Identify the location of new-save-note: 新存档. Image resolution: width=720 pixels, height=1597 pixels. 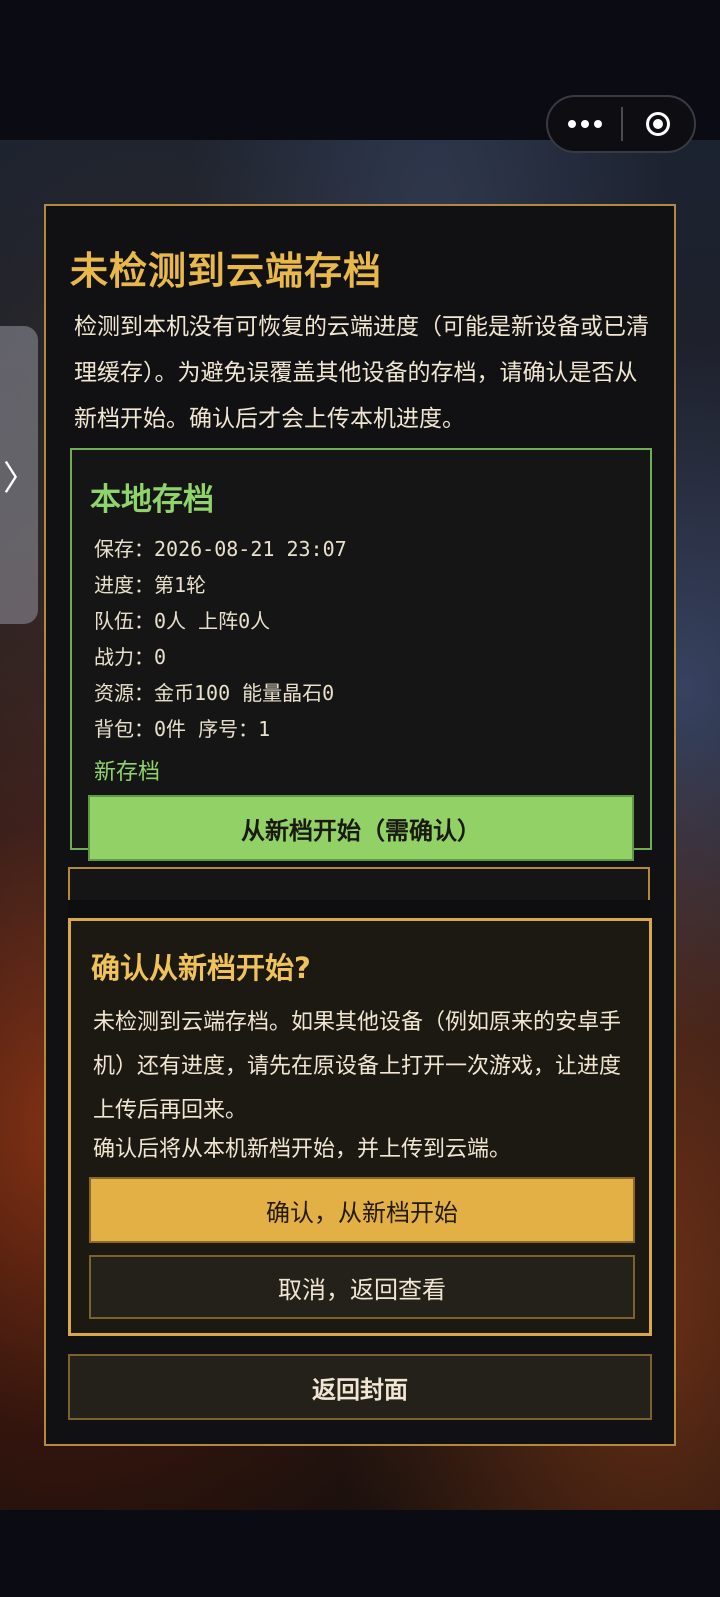
(127, 772).